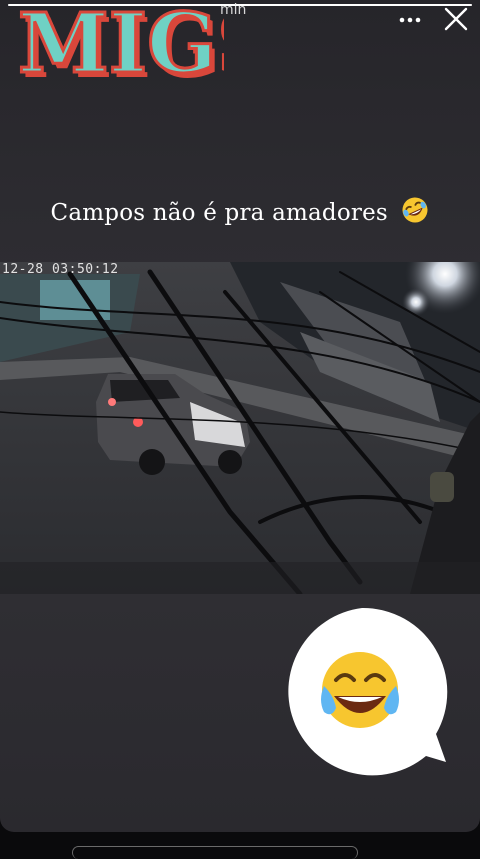 Image resolution: width=480 pixels, height=859 pixels. I want to click on account-logo: MIGS MIGS, so click(119, 40).